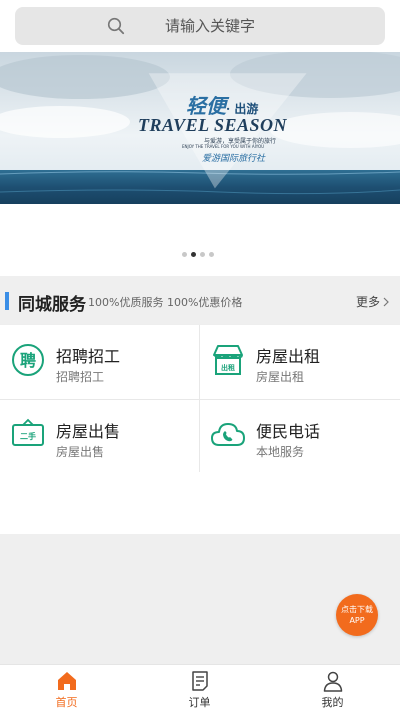 The width and height of the screenshot is (400, 711). Describe the element at coordinates (200, 503) in the screenshot. I see `content-spacer` at that location.